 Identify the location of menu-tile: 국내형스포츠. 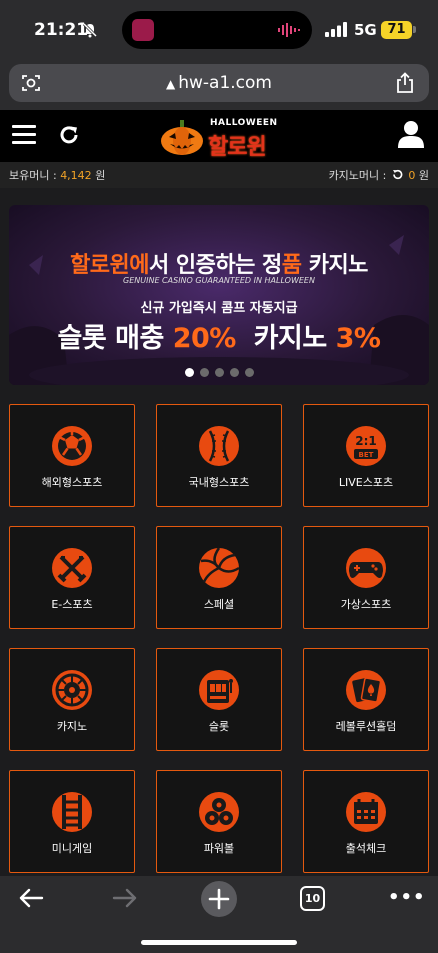
(219, 455).